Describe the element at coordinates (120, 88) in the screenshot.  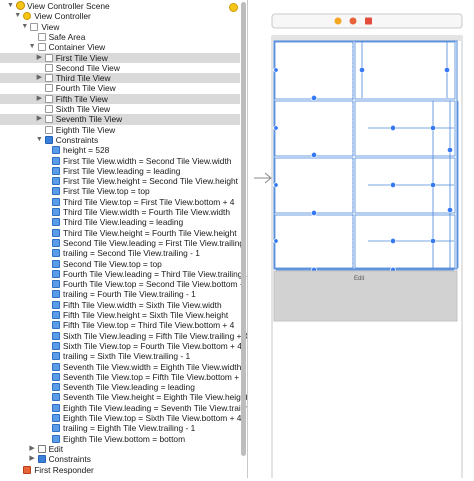
I see `outline-row: Fourth Tile View` at that location.